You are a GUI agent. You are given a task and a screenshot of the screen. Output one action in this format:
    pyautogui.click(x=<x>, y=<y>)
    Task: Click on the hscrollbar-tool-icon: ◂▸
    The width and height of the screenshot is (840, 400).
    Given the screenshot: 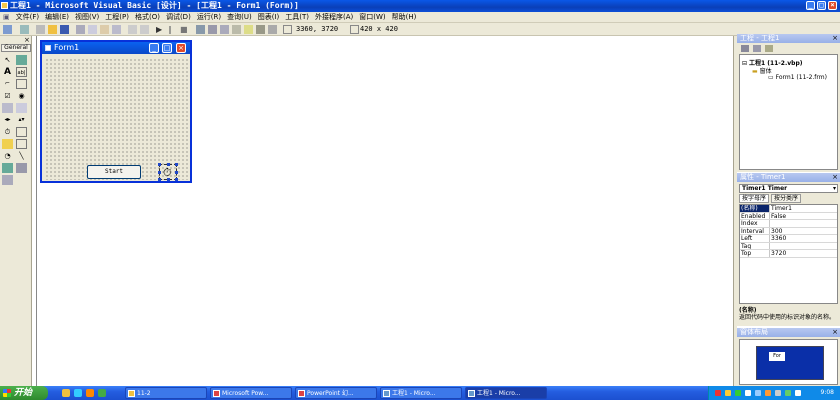 What is the action you would take?
    pyautogui.click(x=7, y=120)
    